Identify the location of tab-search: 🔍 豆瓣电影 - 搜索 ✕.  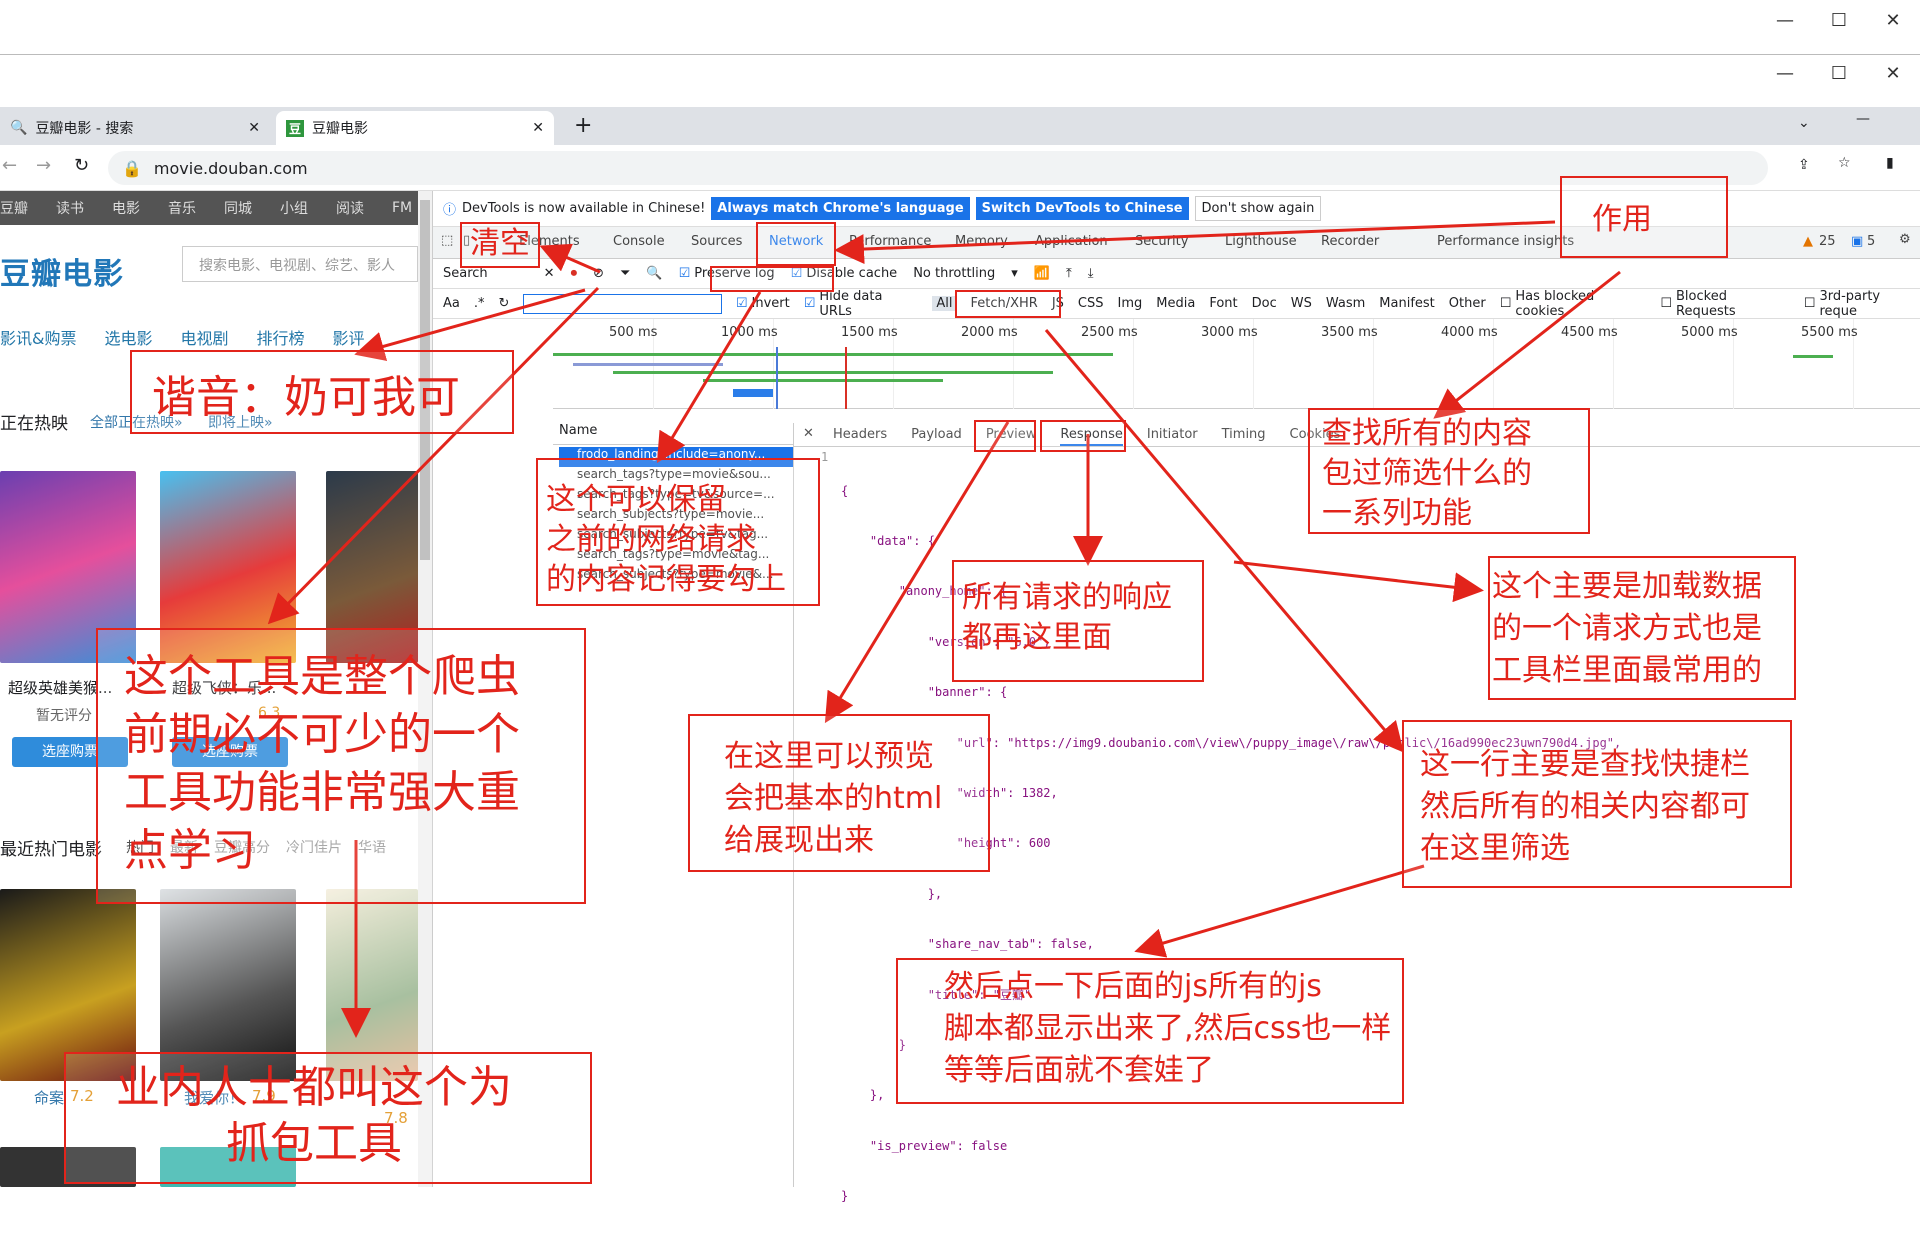
(135, 128).